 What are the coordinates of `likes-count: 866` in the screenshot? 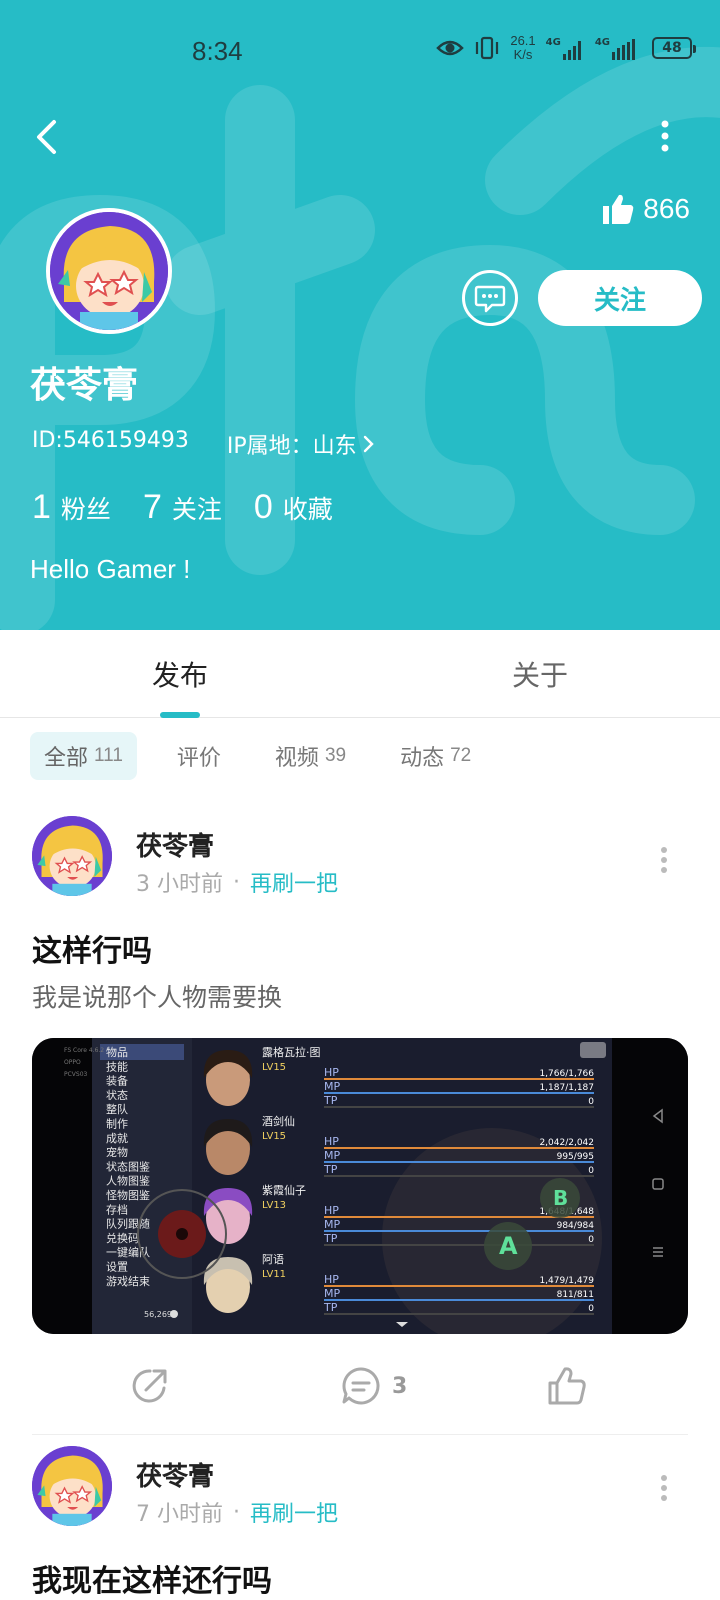 It's located at (666, 208).